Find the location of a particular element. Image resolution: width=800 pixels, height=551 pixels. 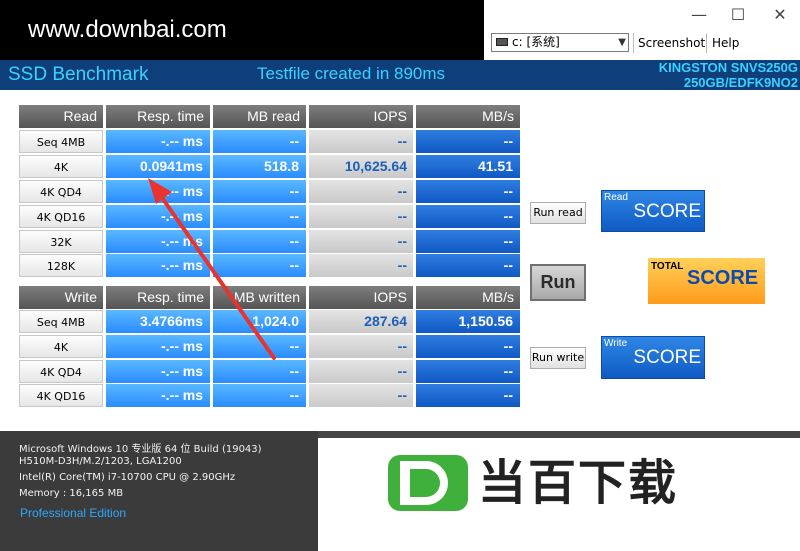

brand-logo-letter is located at coordinates (424, 483).